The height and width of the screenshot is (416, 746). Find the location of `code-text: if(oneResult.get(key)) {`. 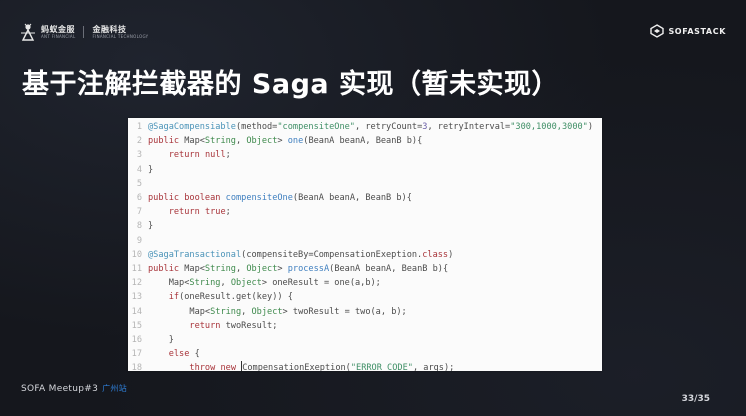

code-text: if(oneResult.get(key)) { is located at coordinates (220, 297).